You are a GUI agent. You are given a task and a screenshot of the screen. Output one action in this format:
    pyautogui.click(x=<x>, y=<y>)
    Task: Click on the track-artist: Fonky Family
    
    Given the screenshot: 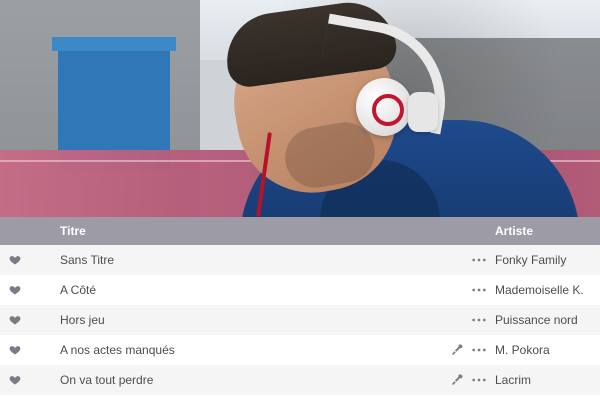 What is the action you would take?
    pyautogui.click(x=530, y=260)
    